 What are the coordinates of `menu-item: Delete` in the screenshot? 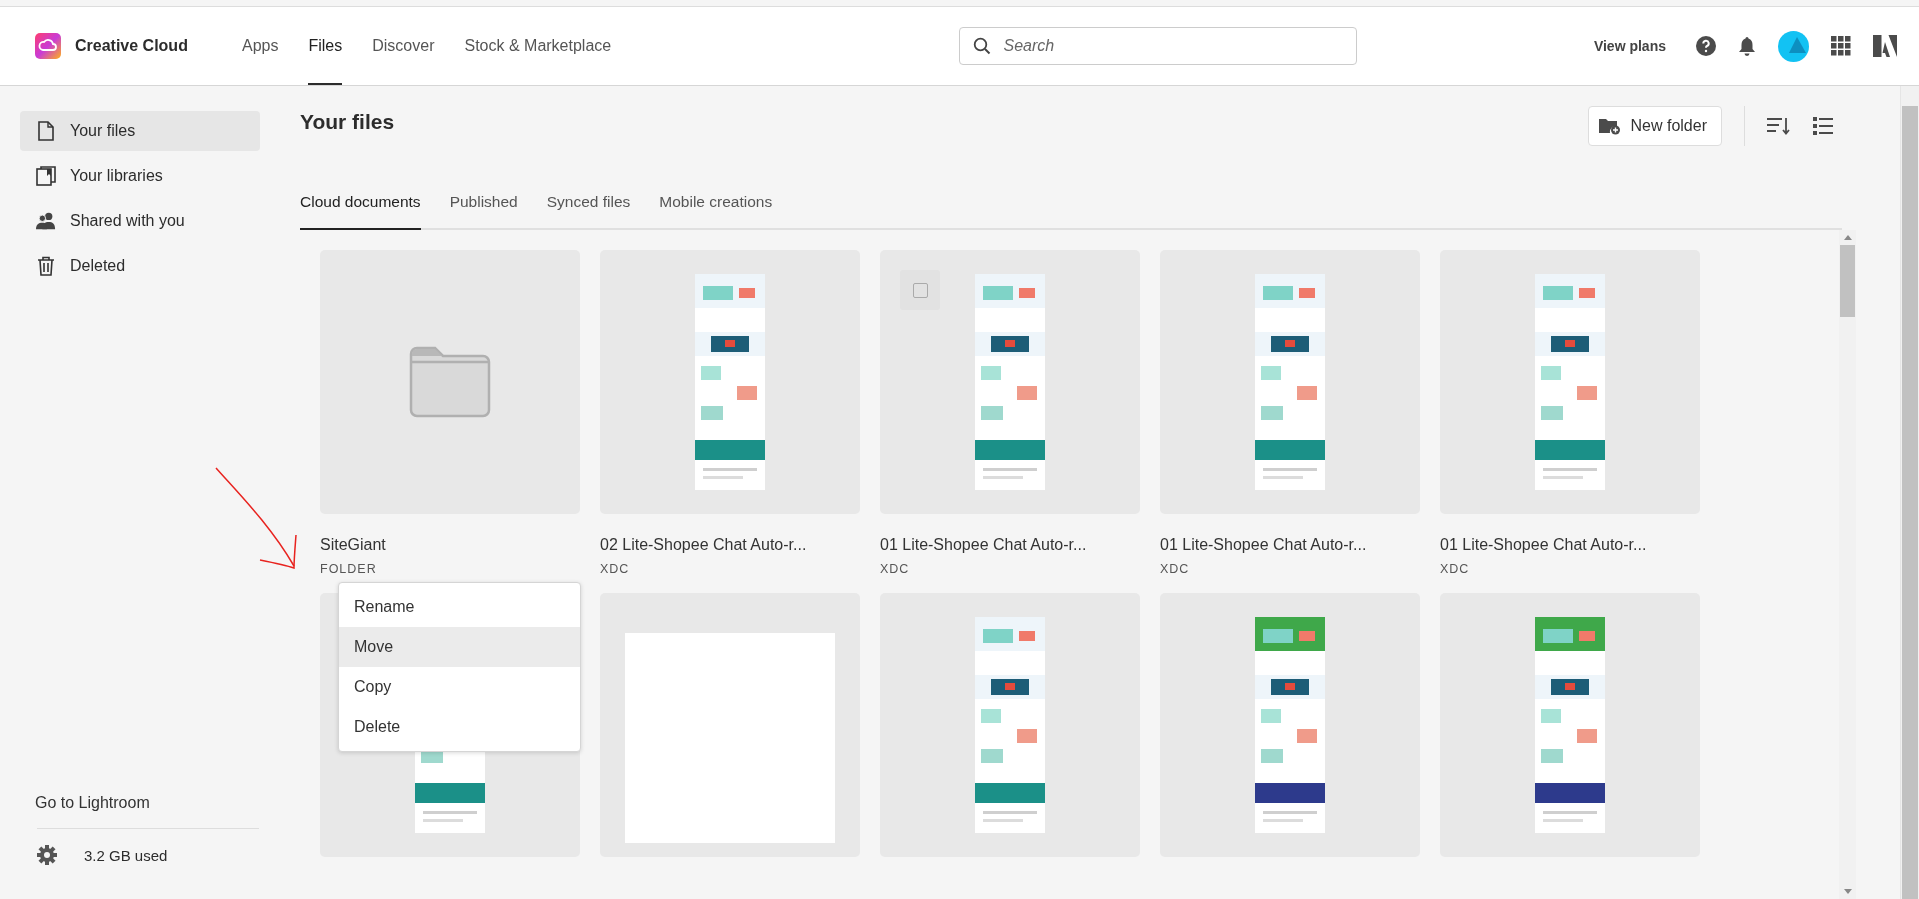 It's located at (459, 727).